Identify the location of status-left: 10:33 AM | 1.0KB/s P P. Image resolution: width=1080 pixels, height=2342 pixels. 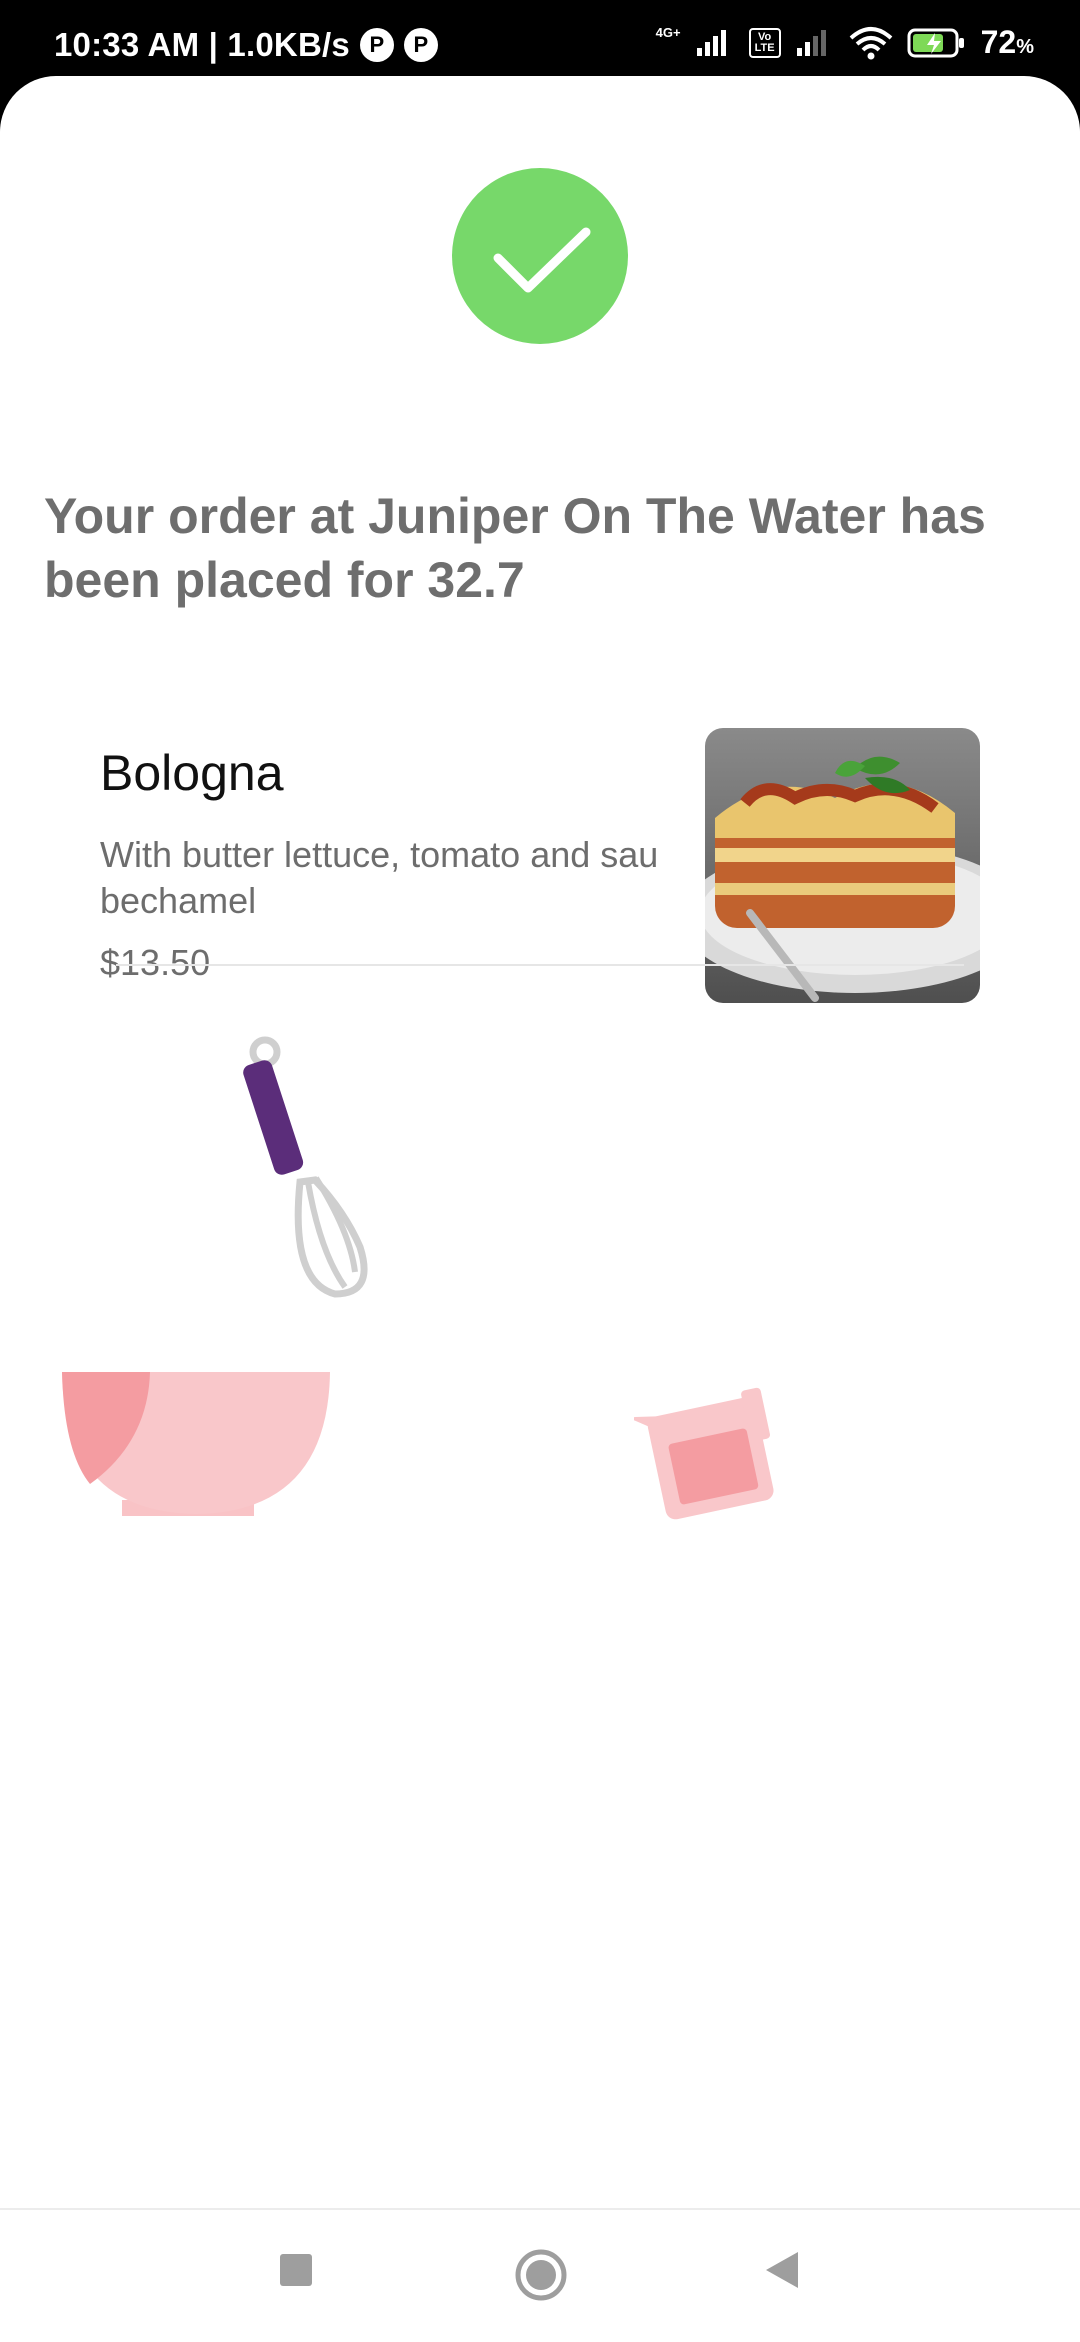
(246, 45).